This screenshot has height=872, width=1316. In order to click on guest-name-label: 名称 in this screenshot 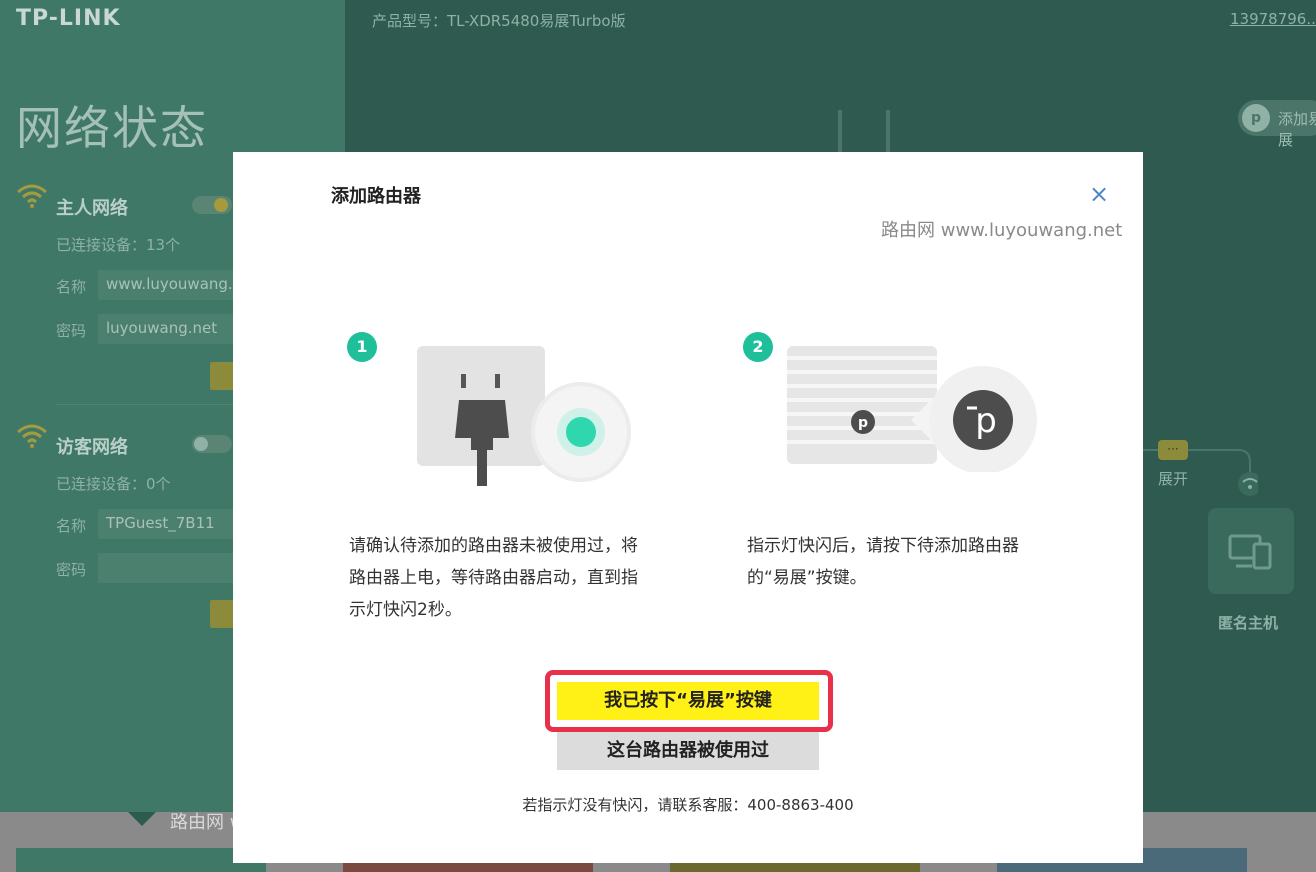, I will do `click(71, 526)`.